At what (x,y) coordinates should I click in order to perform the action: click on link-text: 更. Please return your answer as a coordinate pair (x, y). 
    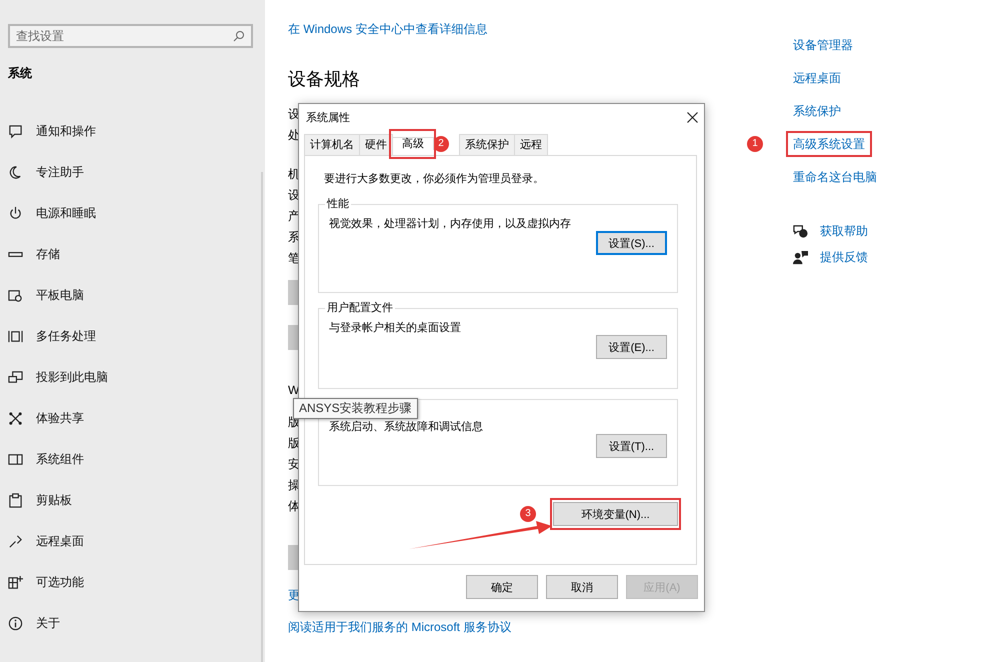
    Looking at the image, I should click on (294, 595).